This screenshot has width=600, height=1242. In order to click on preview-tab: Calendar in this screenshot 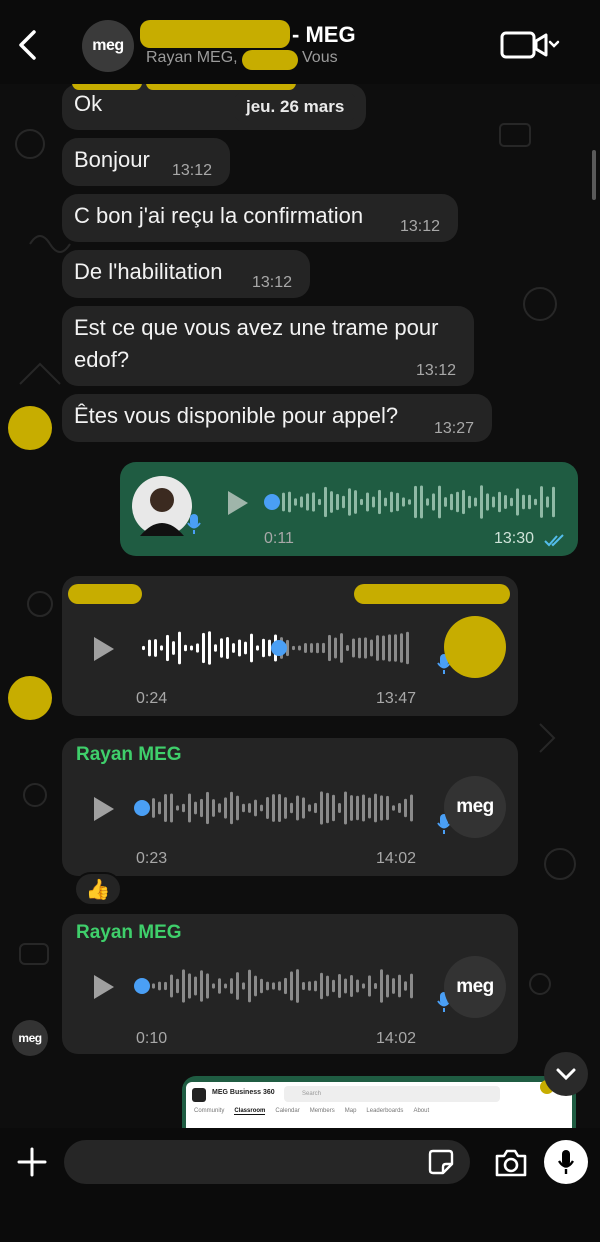, I will do `click(287, 1111)`.